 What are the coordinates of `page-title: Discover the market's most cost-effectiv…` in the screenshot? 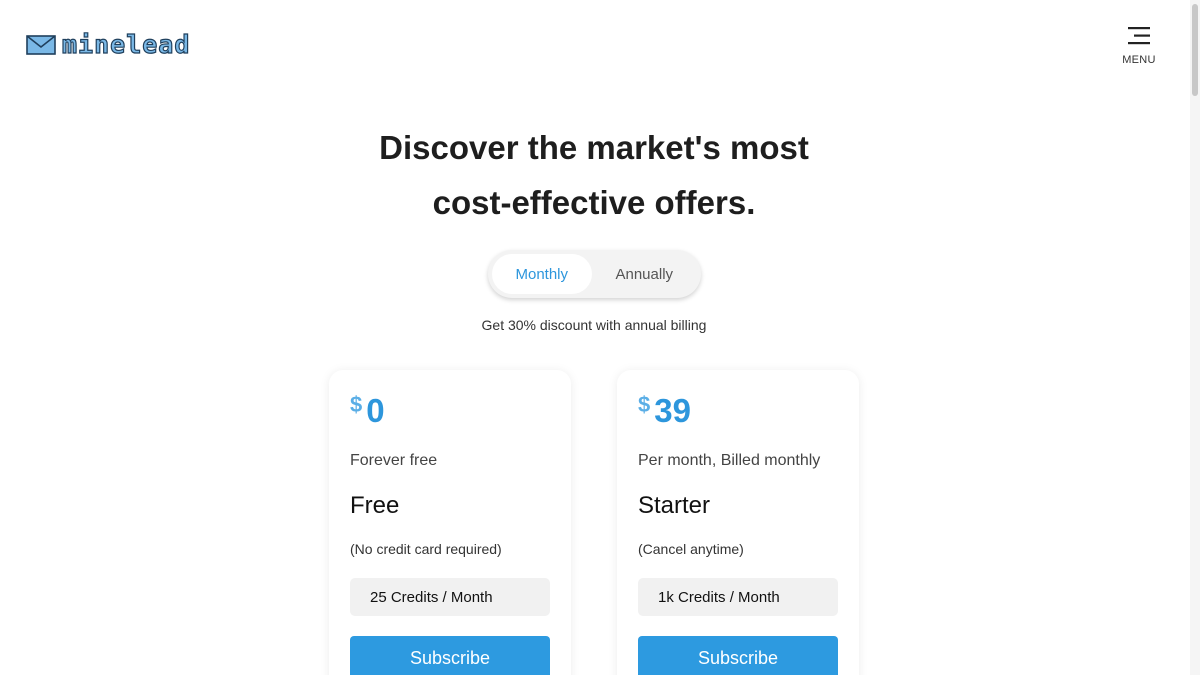 It's located at (594, 175).